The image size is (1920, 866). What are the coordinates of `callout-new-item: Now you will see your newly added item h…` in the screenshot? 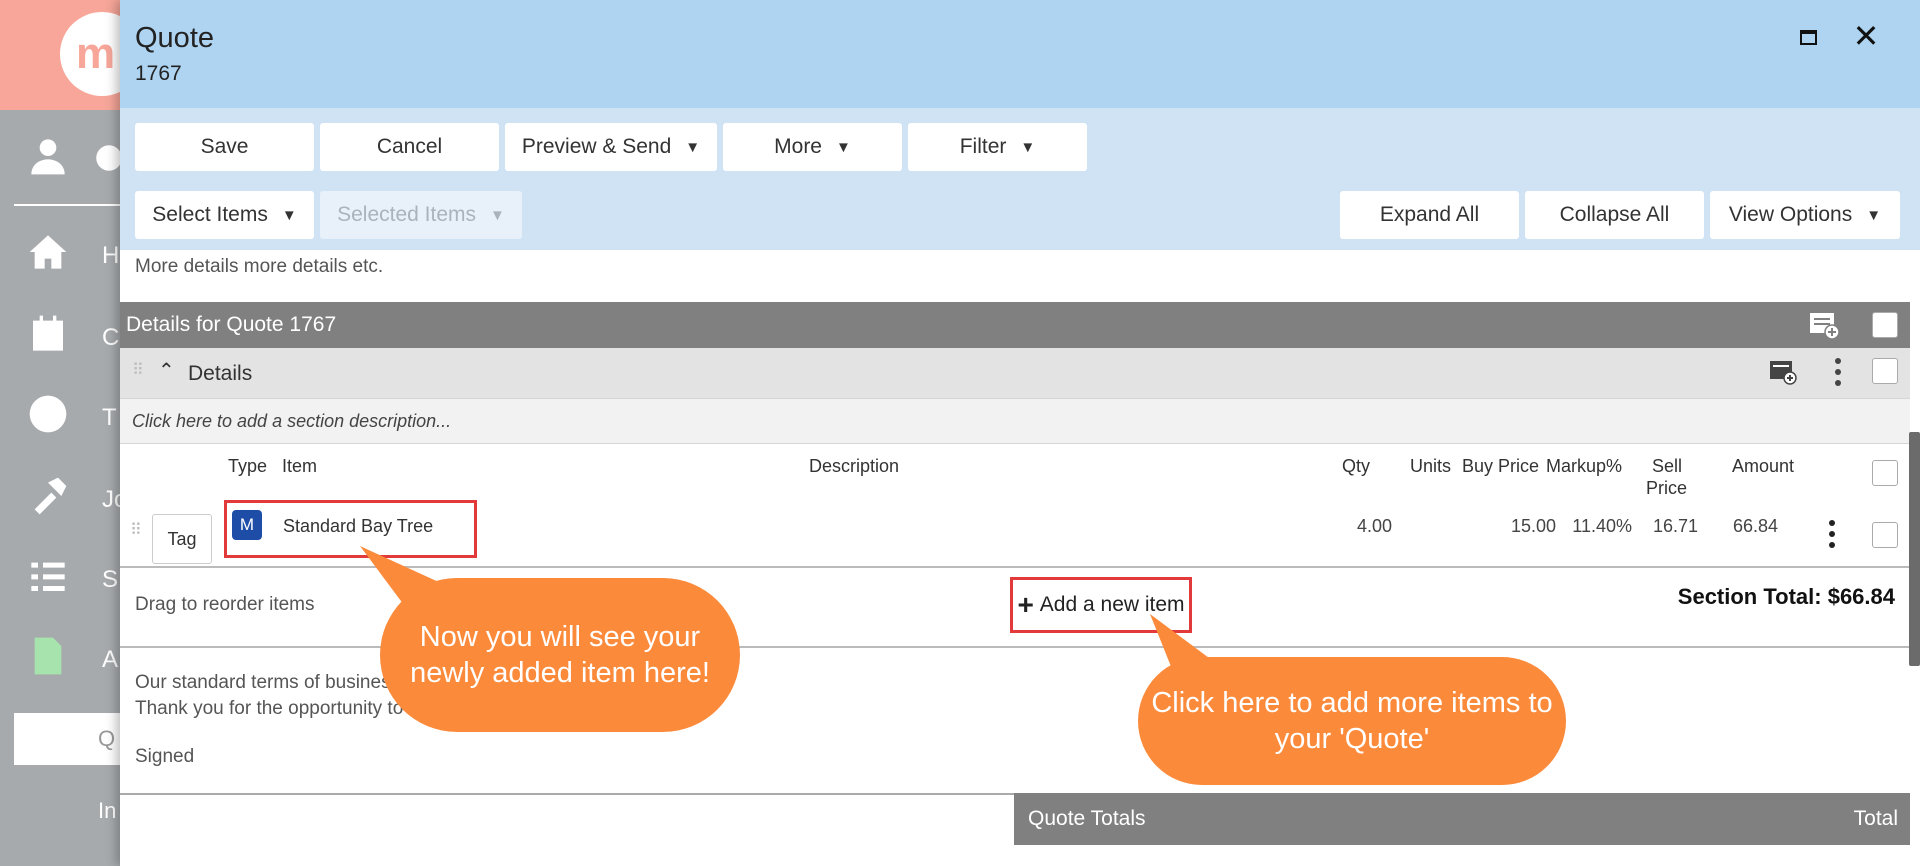 It's located at (560, 655).